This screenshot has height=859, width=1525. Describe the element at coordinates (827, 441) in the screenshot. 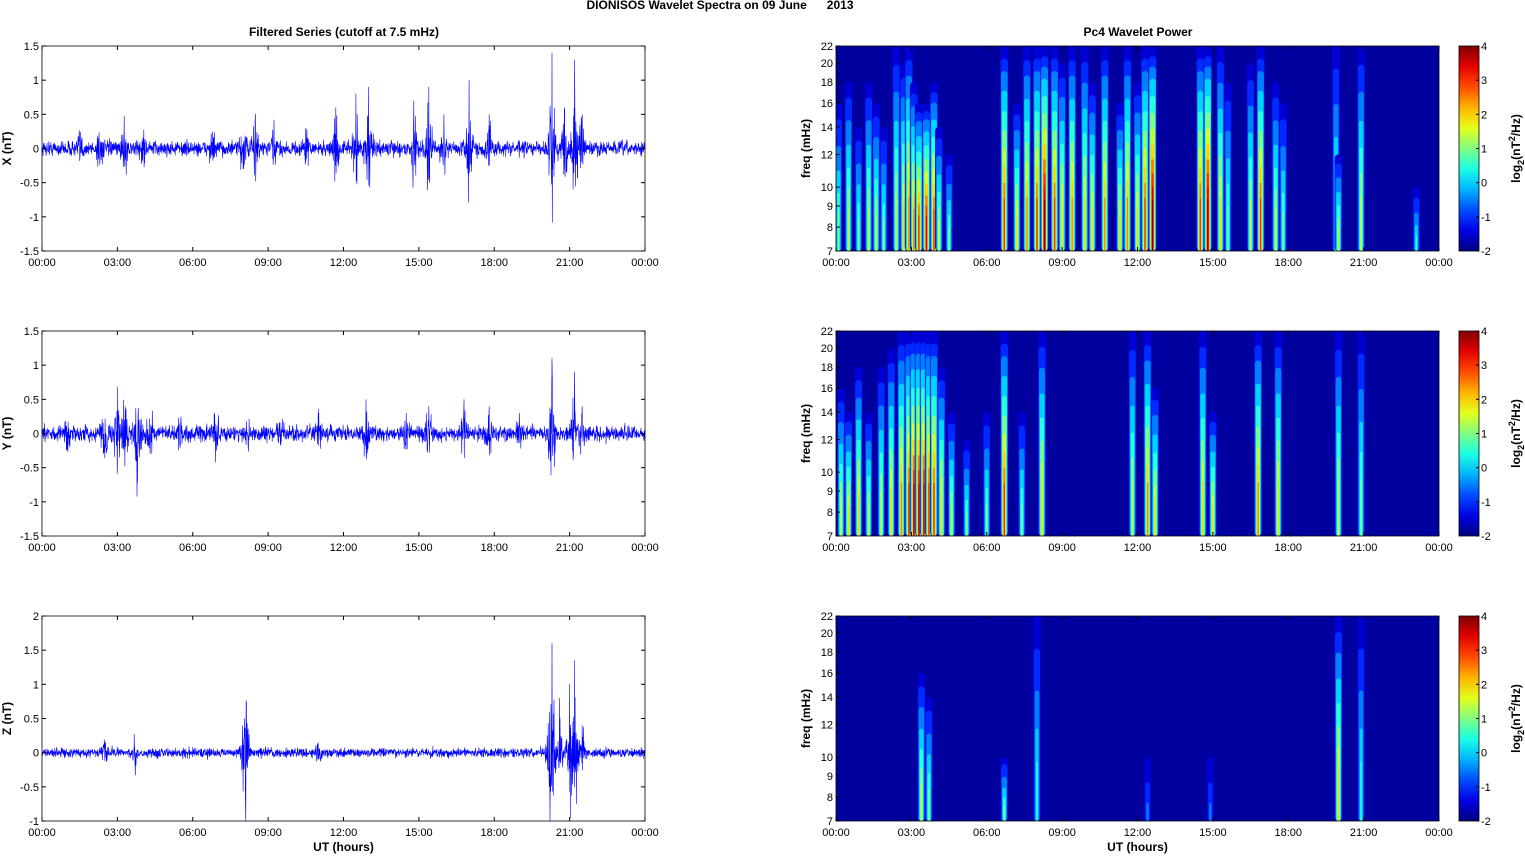

I see `y-tick-label: 12` at that location.